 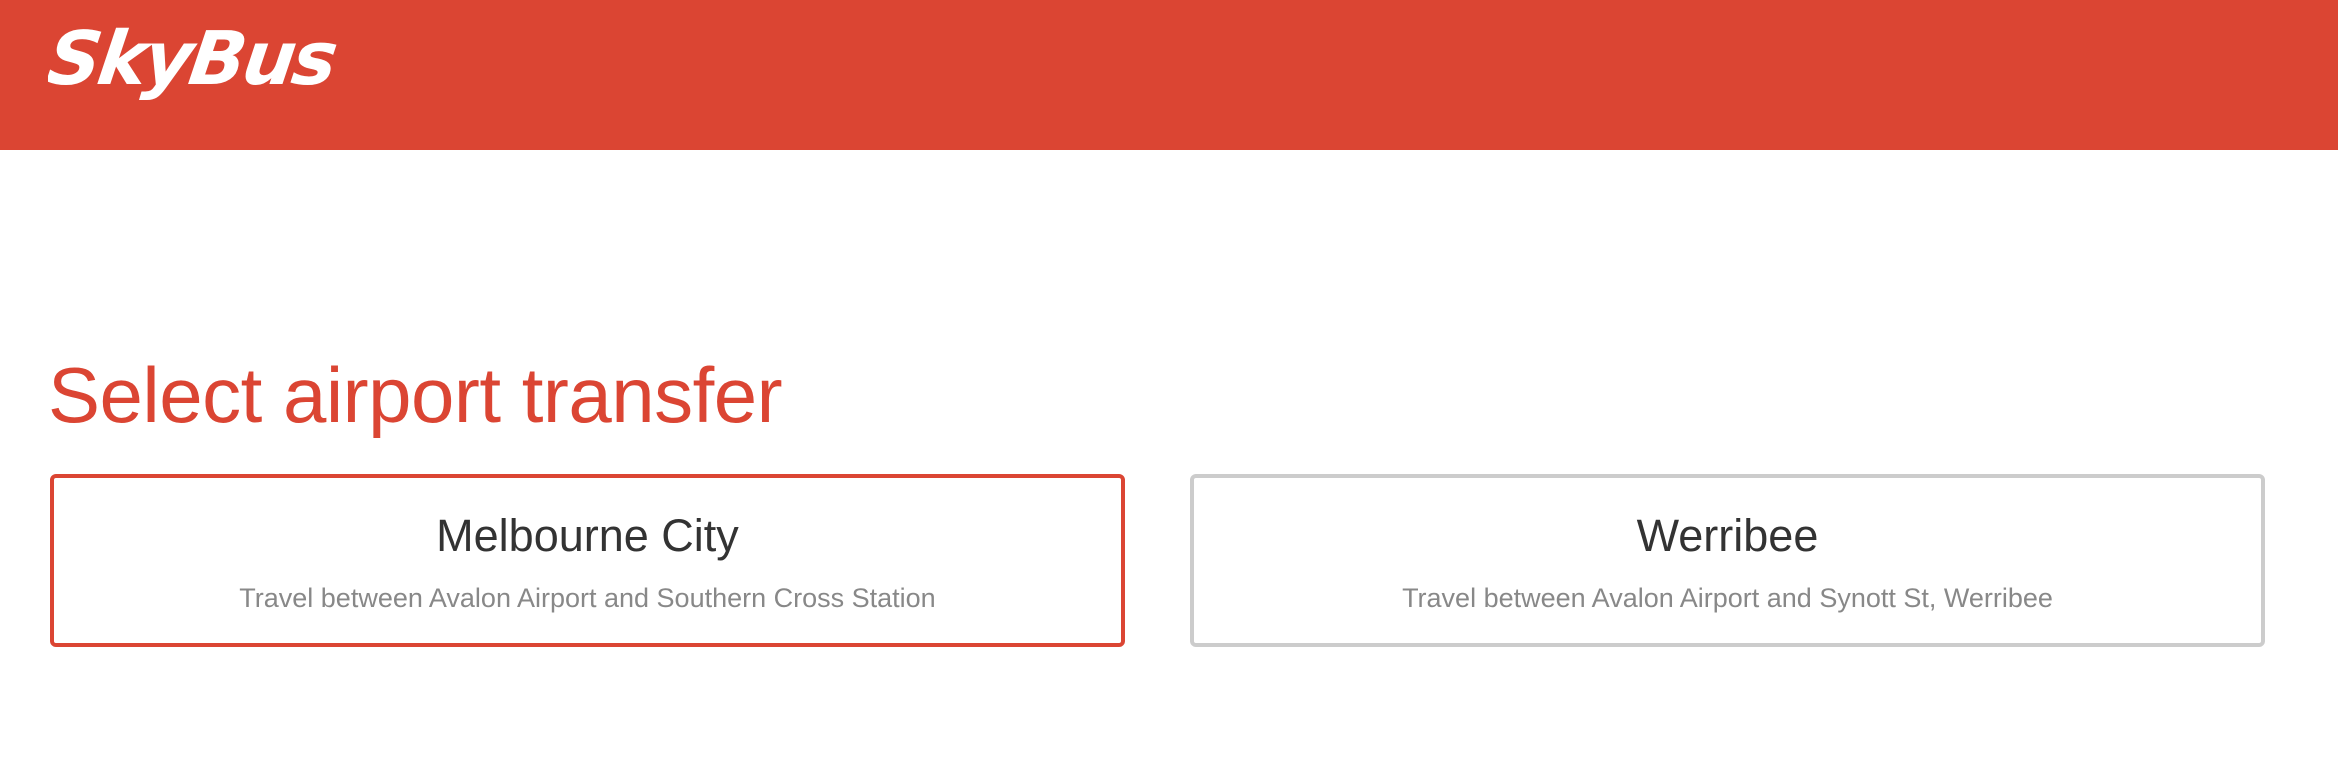 I want to click on route-name: Werribee, so click(x=1727, y=535).